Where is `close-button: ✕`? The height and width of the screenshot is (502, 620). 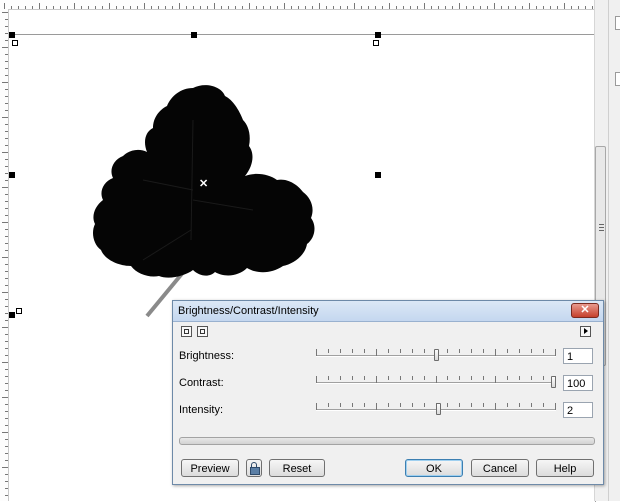 close-button: ✕ is located at coordinates (585, 310).